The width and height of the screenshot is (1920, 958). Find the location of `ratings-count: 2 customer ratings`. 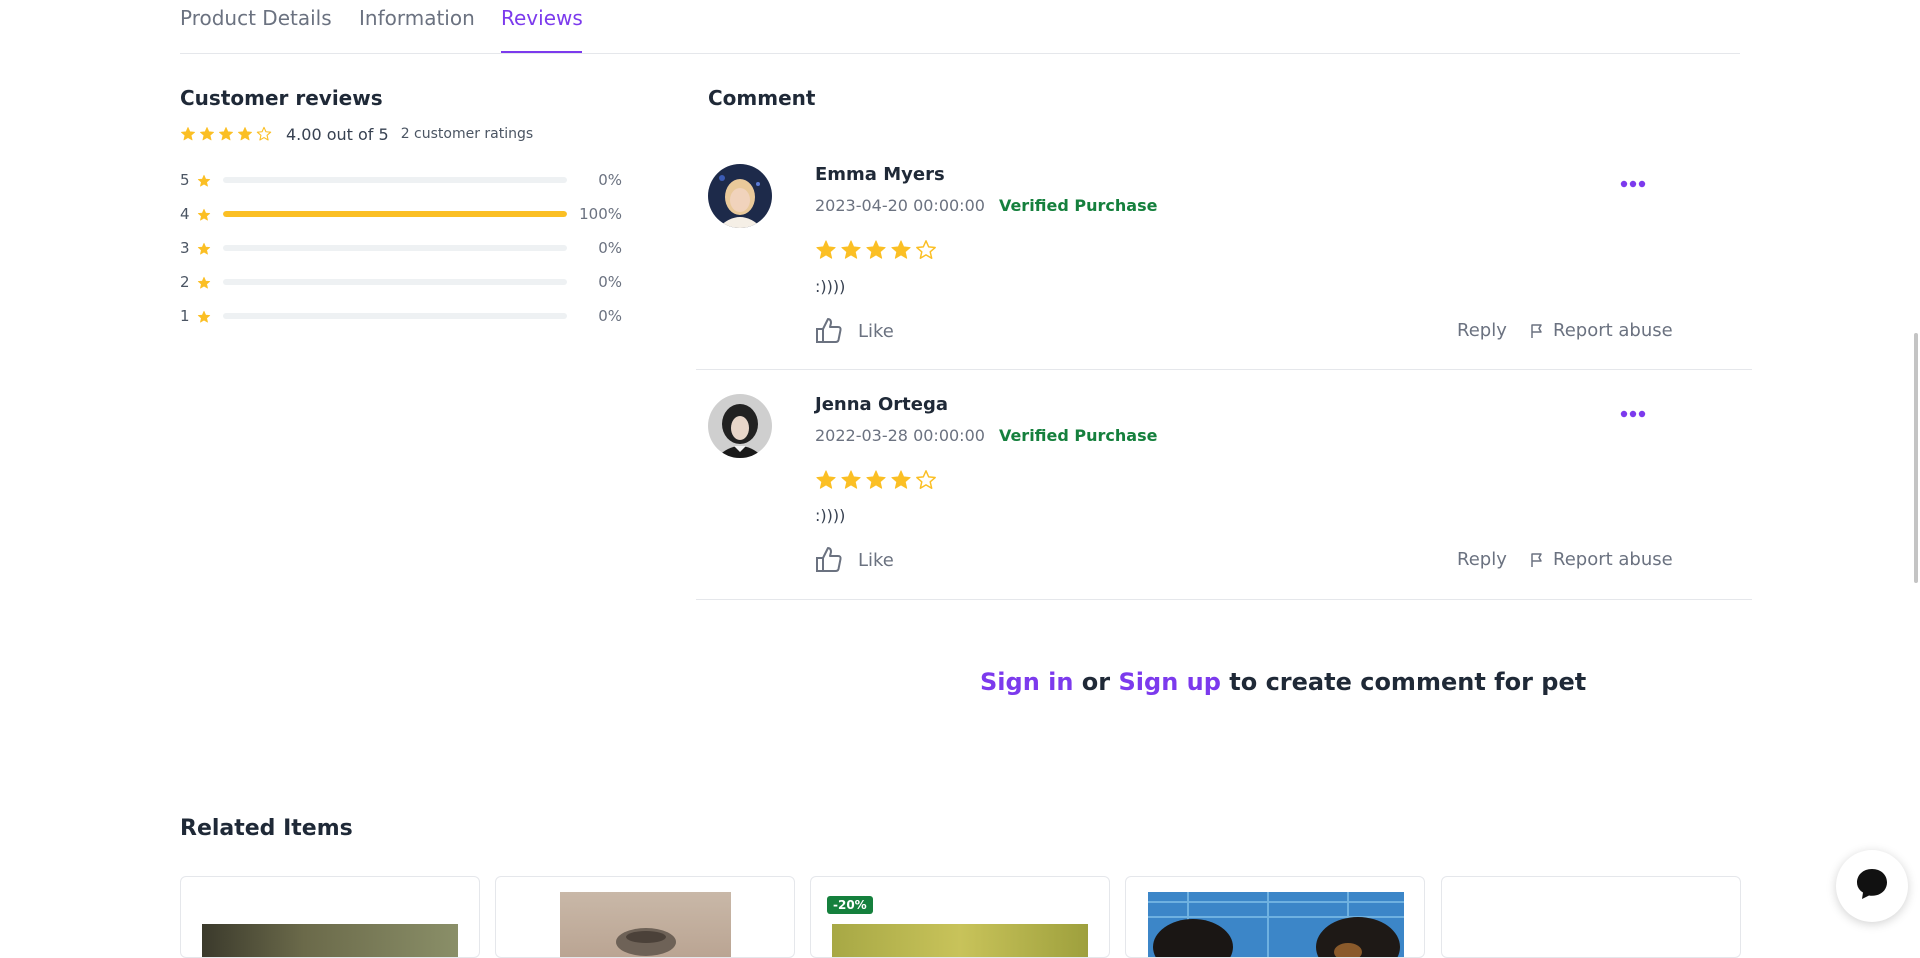

ratings-count: 2 customer ratings is located at coordinates (467, 134).